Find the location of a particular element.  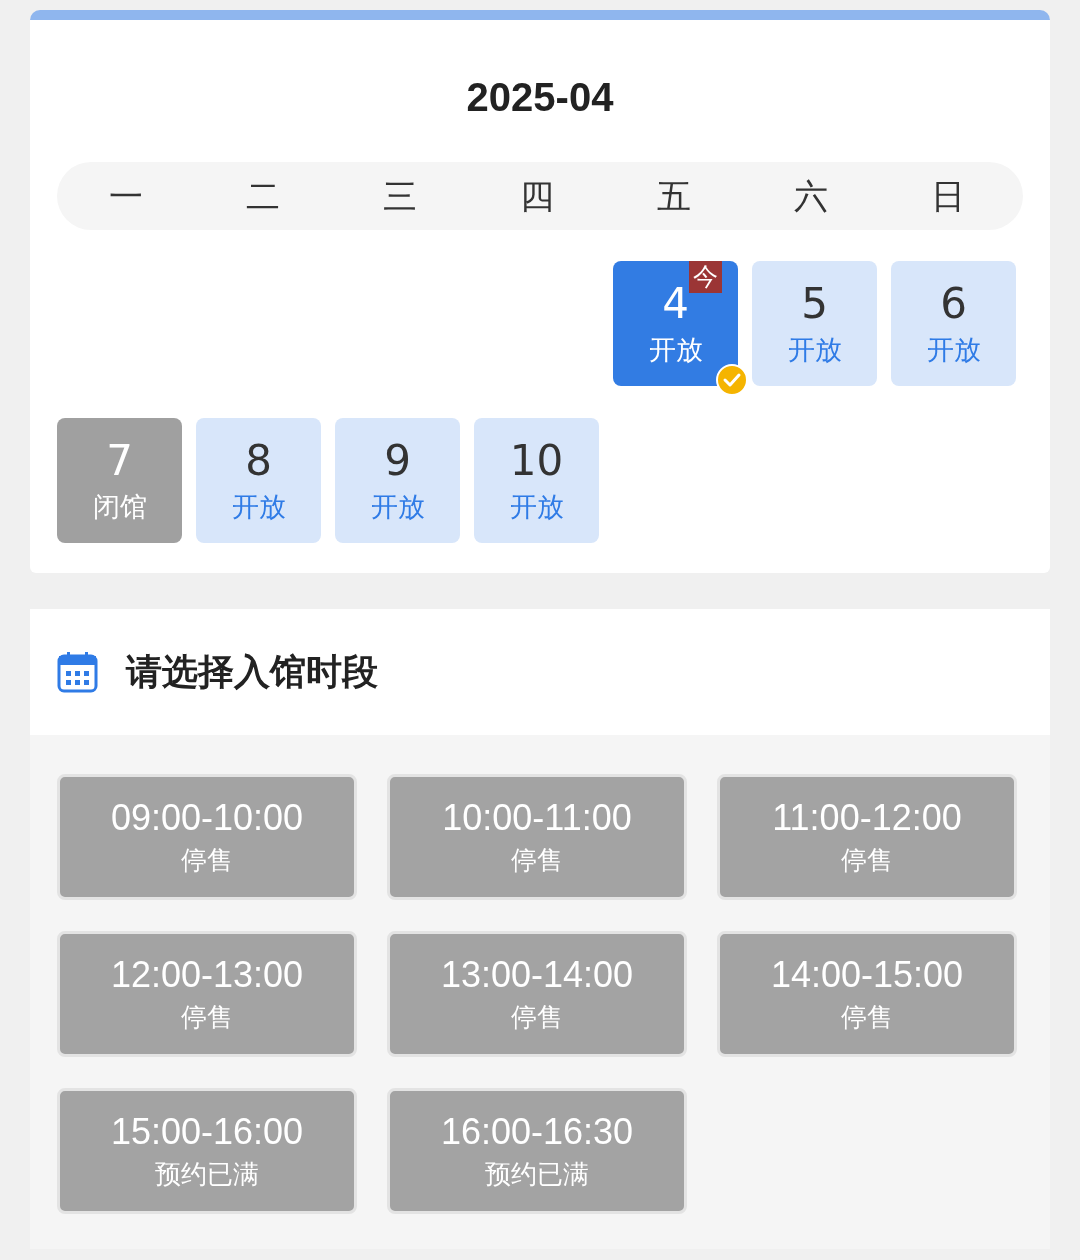

day-status: 闭馆 is located at coordinates (119, 506).